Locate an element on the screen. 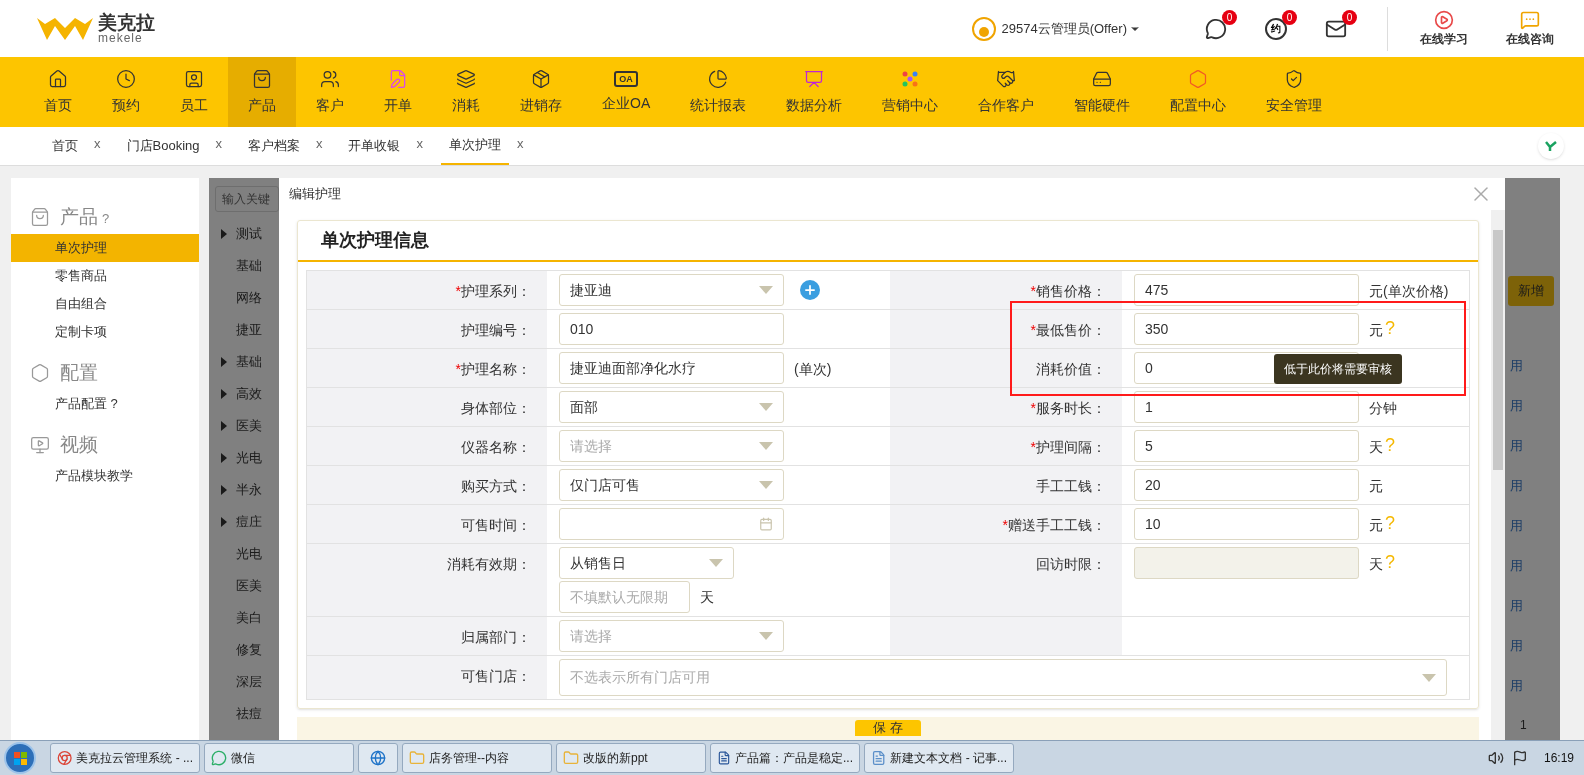 This screenshot has height=775, width=1584. nav-item: 安全管理 is located at coordinates (1294, 92).